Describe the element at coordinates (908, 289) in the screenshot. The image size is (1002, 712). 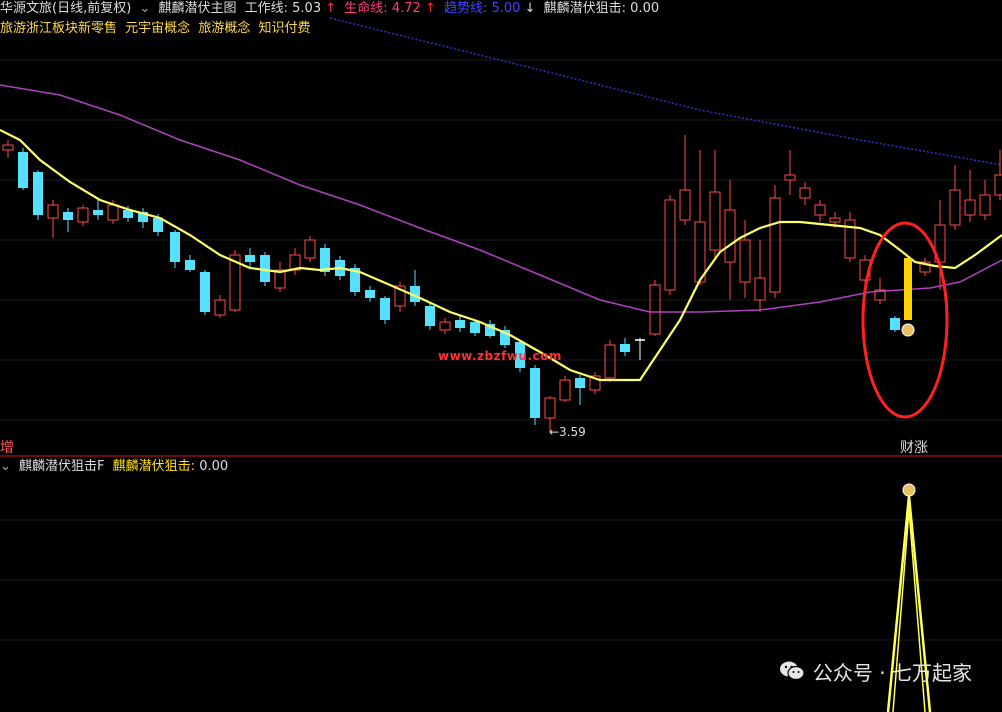
I see `signal-bar` at that location.